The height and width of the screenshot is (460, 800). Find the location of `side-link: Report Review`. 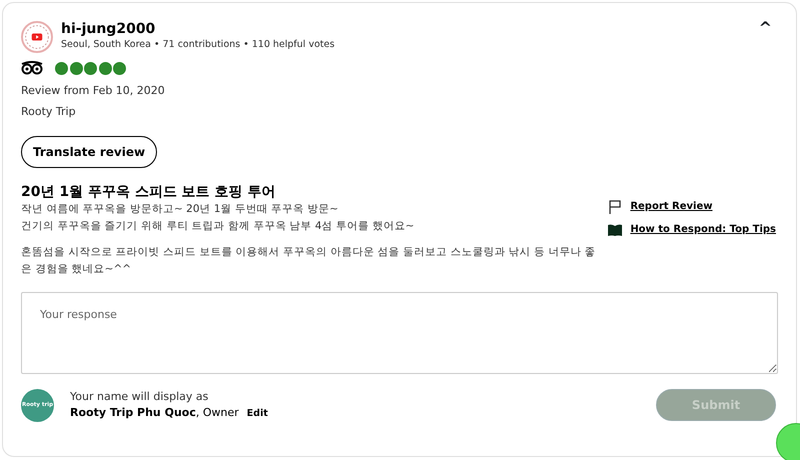

side-link: Report Review is located at coordinates (671, 206).